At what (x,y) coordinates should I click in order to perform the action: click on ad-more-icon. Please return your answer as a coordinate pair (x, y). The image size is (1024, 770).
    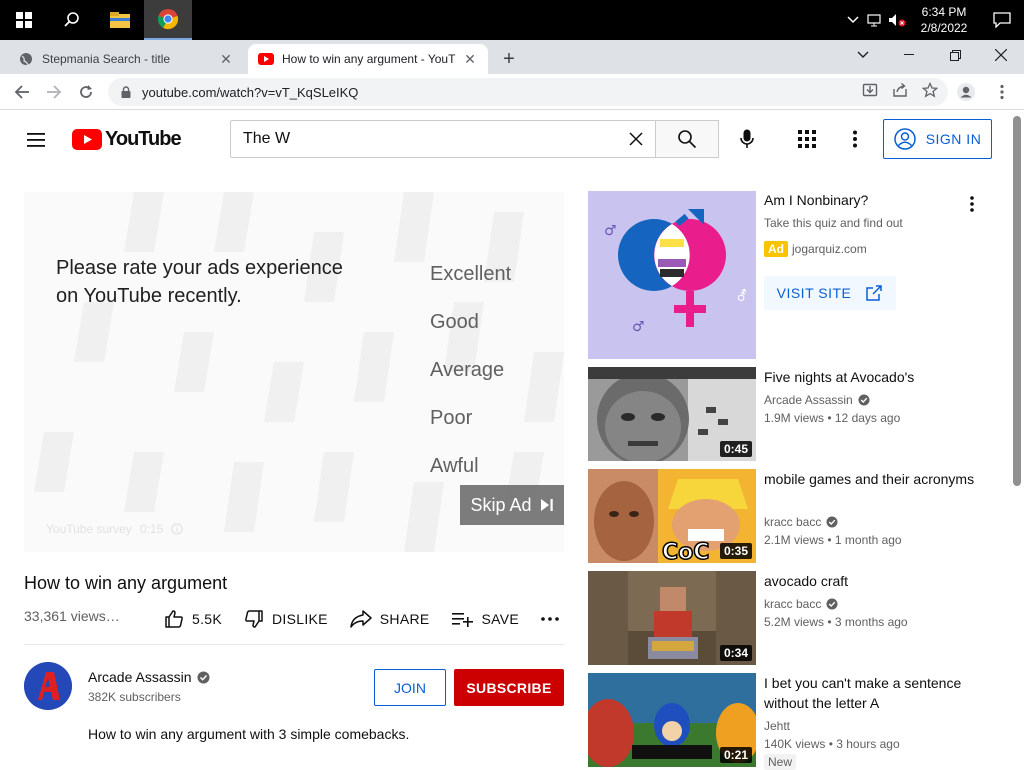
    Looking at the image, I should click on (972, 204).